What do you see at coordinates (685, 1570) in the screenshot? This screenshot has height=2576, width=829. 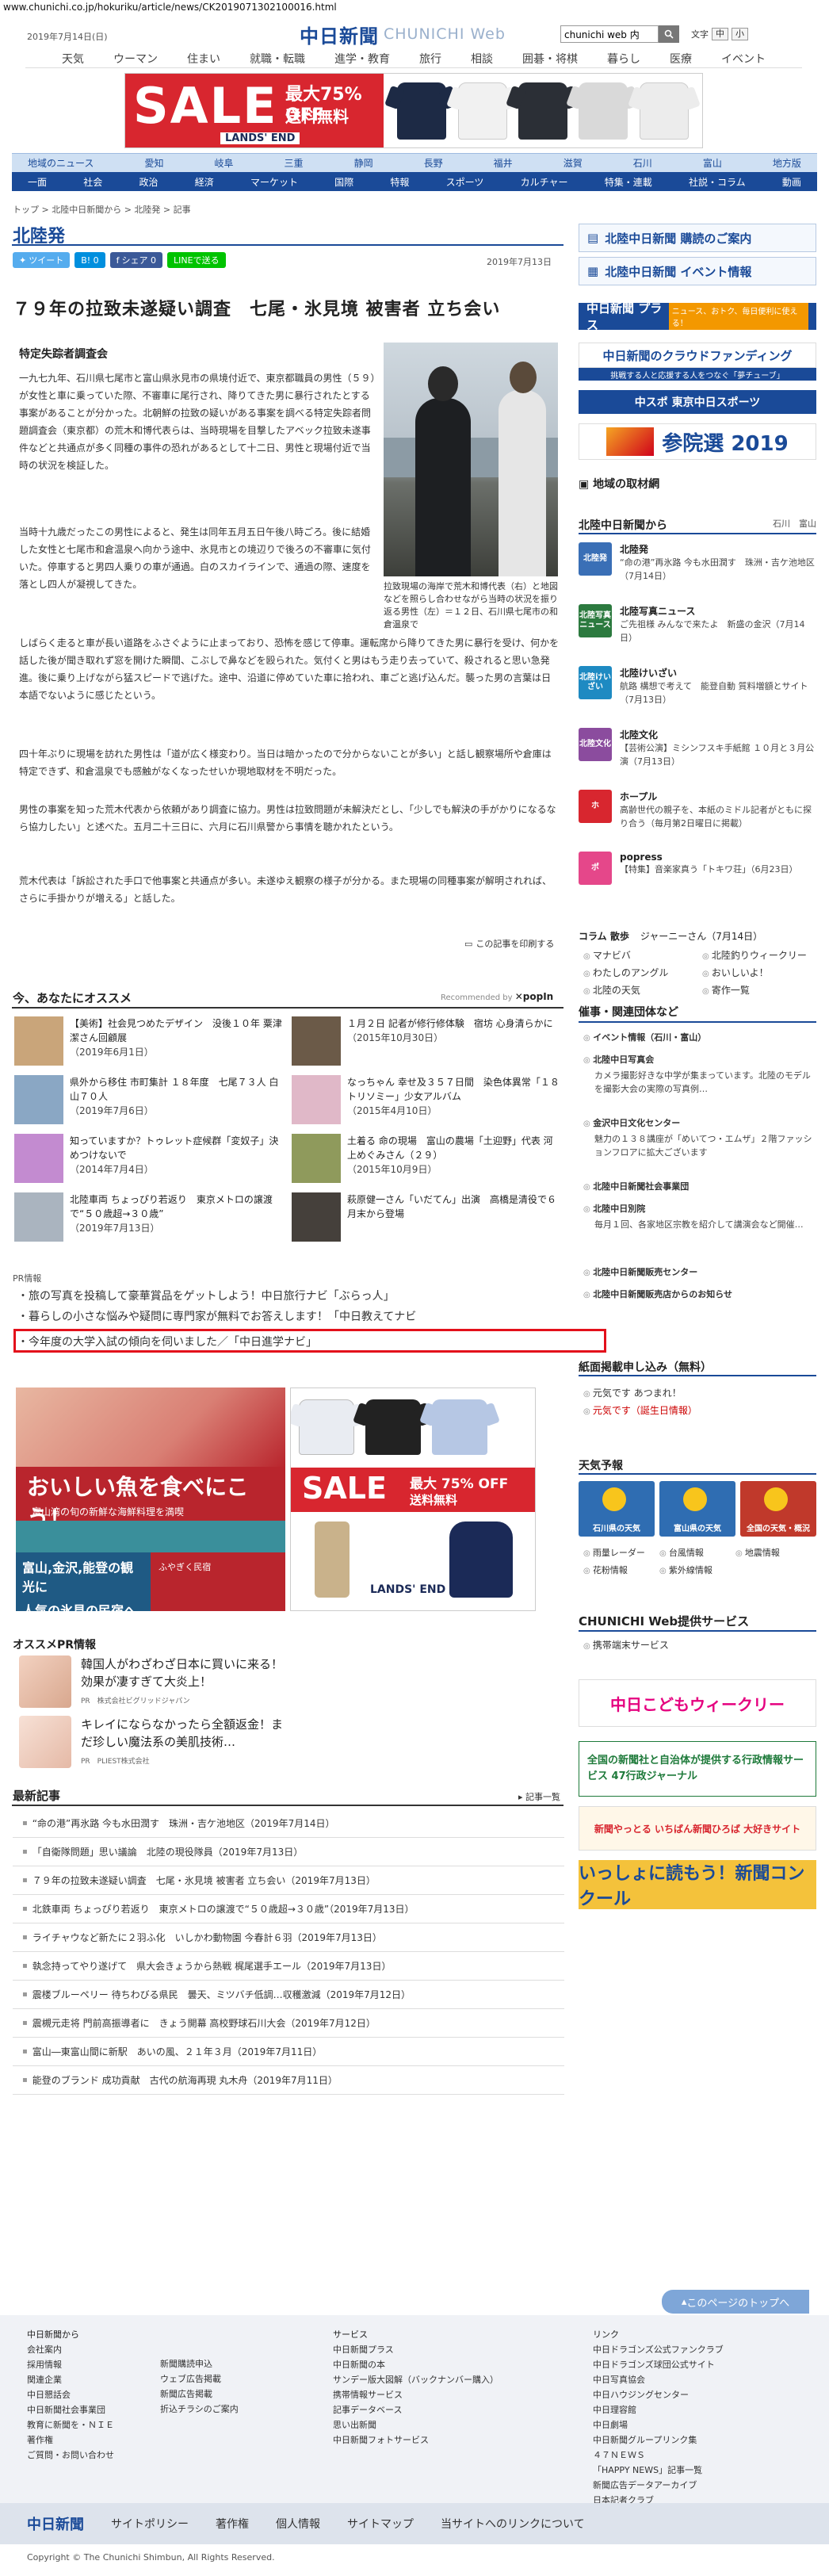 I see `weather-link: 紫外線情報` at bounding box center [685, 1570].